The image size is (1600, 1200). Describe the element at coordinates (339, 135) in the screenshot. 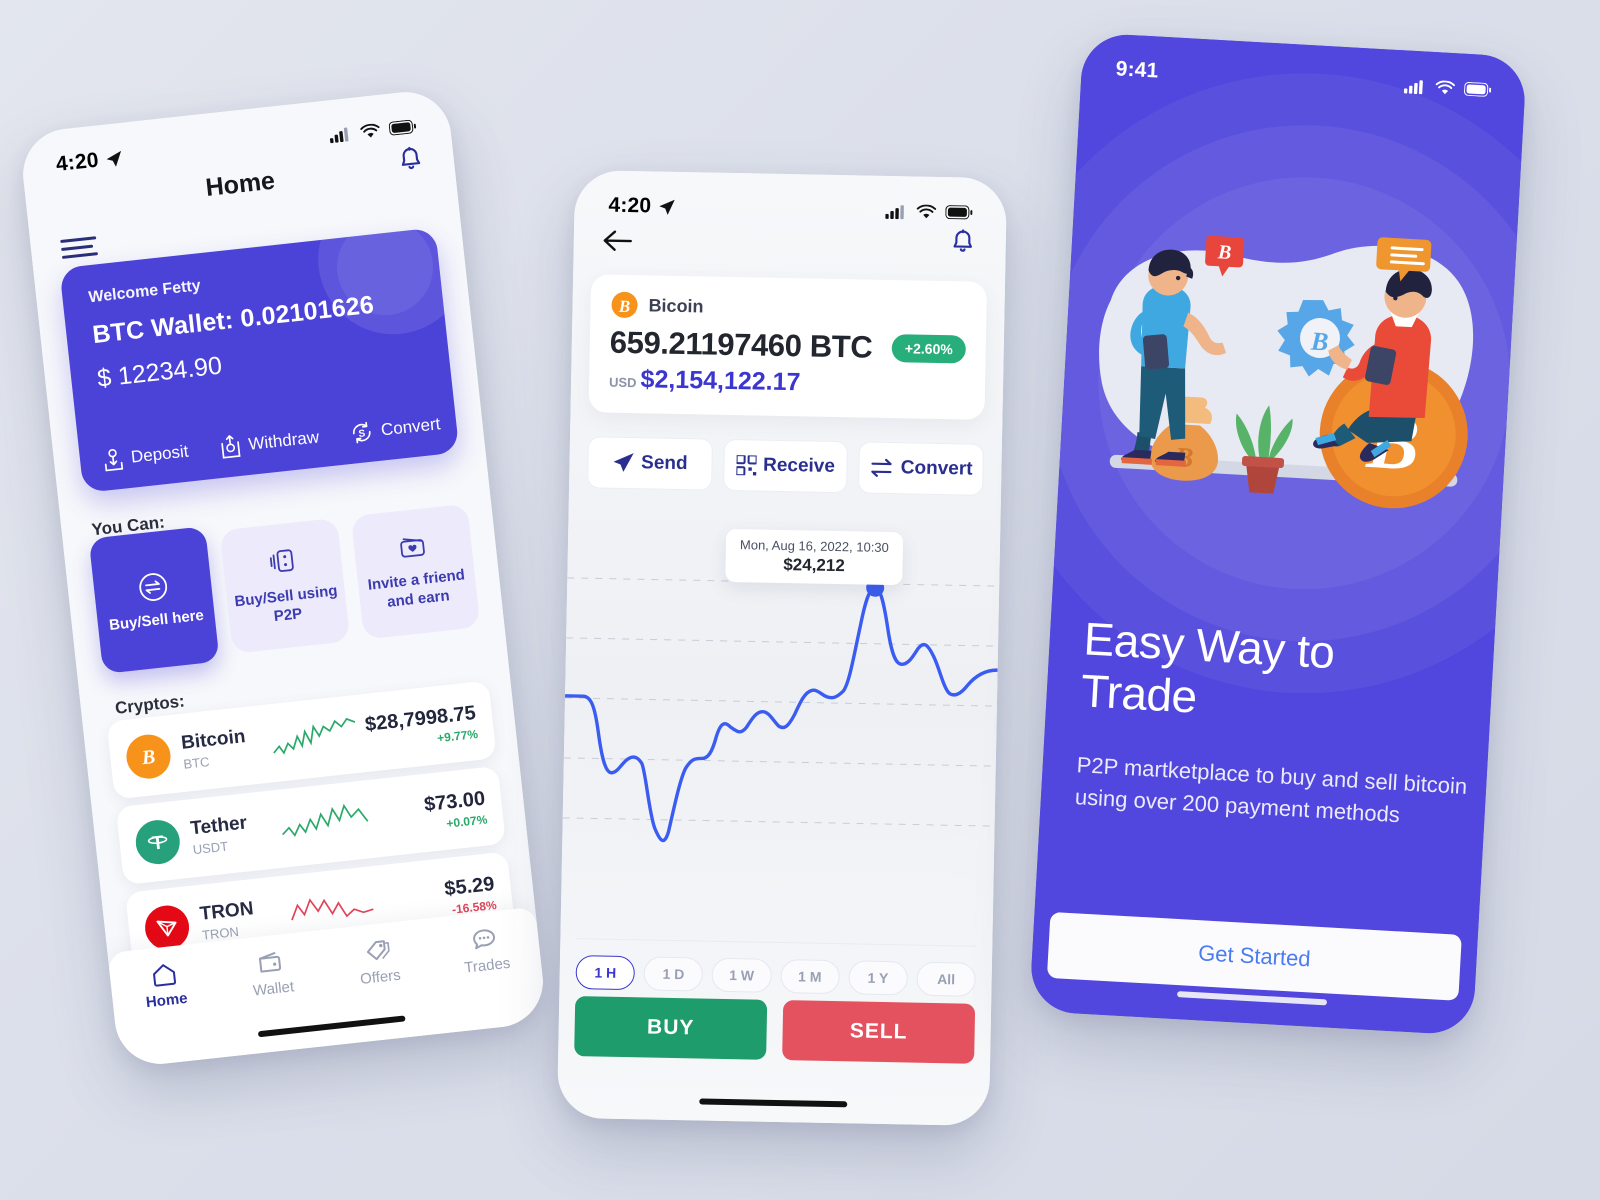

I see `cellular-signal-icon` at that location.